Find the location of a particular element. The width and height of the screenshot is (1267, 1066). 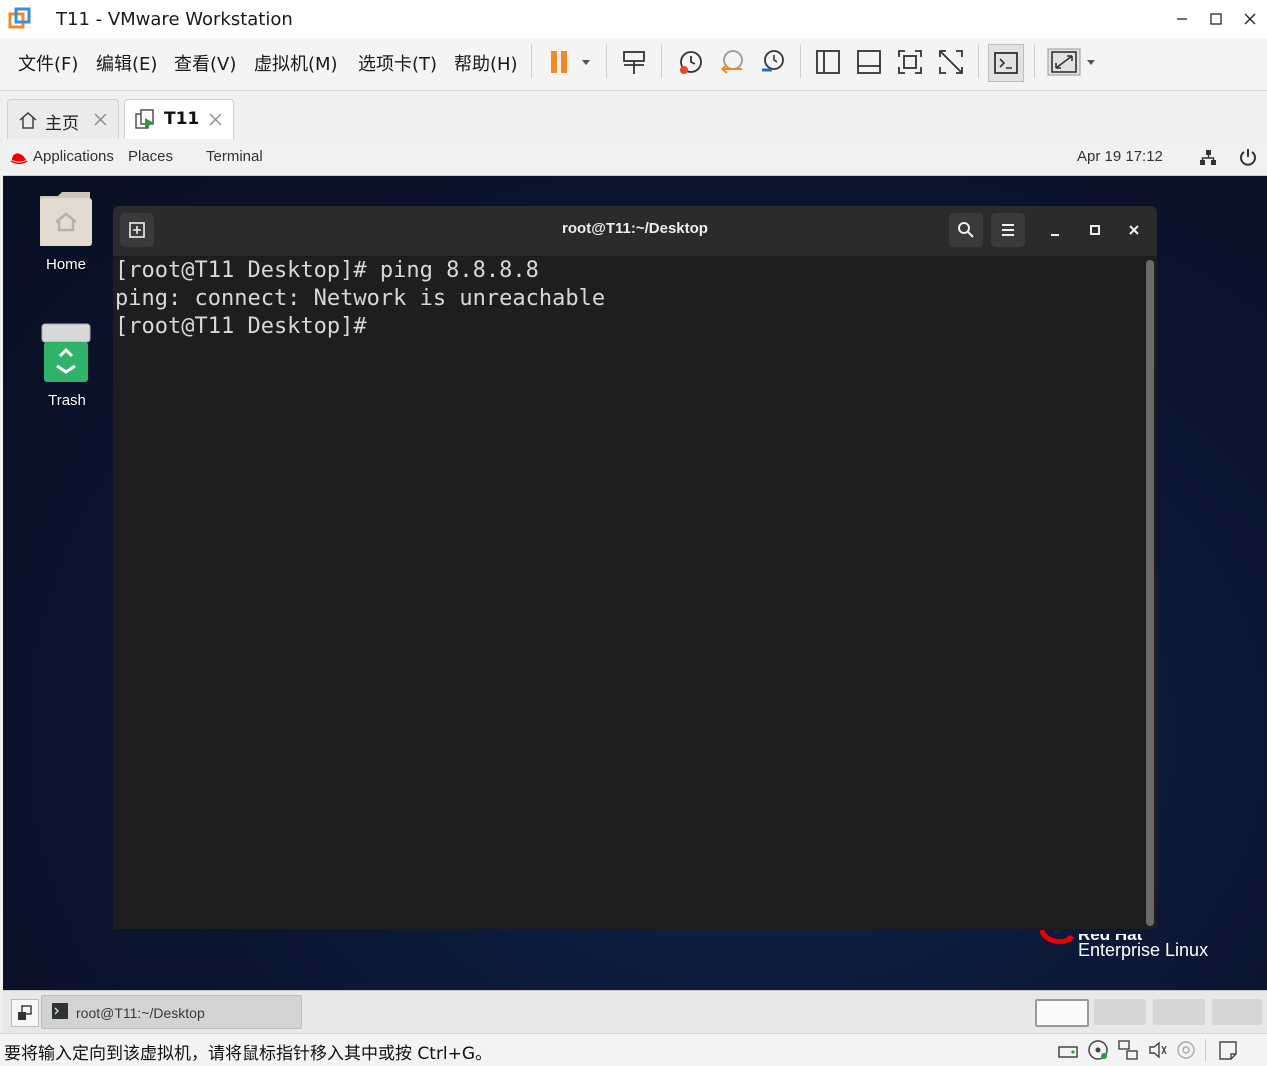

home-label: Home is located at coordinates (66, 264).